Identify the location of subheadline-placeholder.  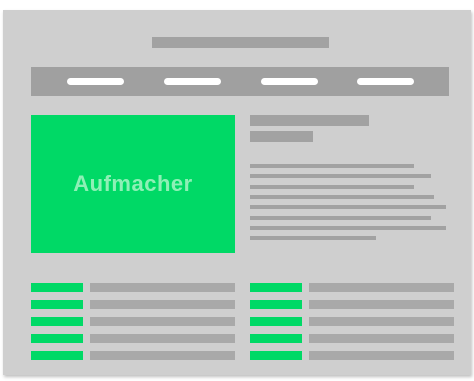
(281, 136).